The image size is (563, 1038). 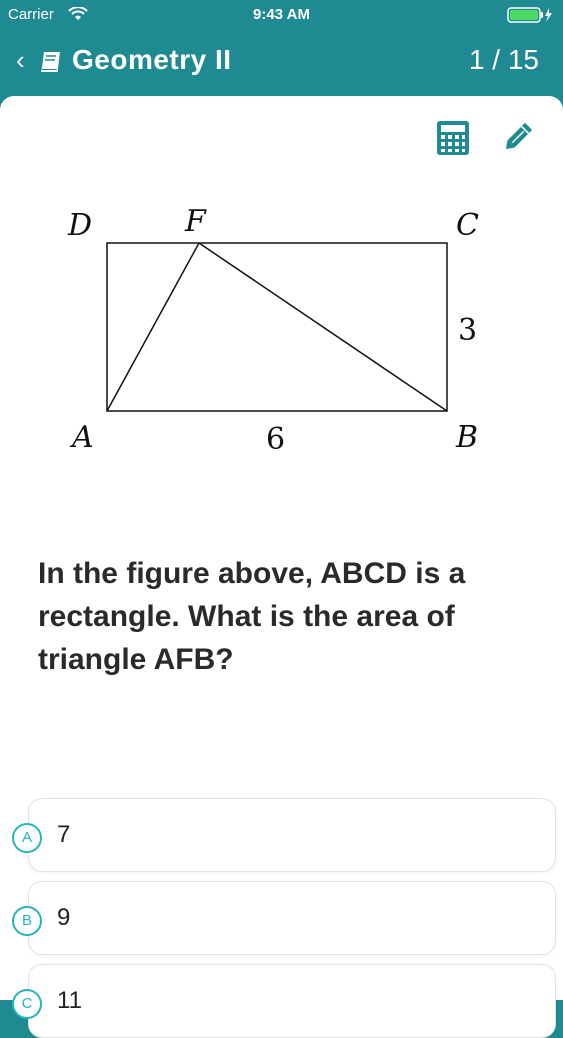 I want to click on back-chevron-icon: ‹, so click(x=20, y=60).